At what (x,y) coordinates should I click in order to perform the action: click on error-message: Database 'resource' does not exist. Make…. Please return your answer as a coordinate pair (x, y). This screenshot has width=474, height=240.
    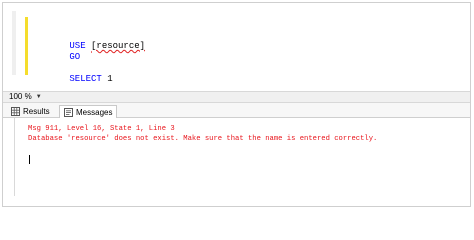
    Looking at the image, I should click on (203, 139).